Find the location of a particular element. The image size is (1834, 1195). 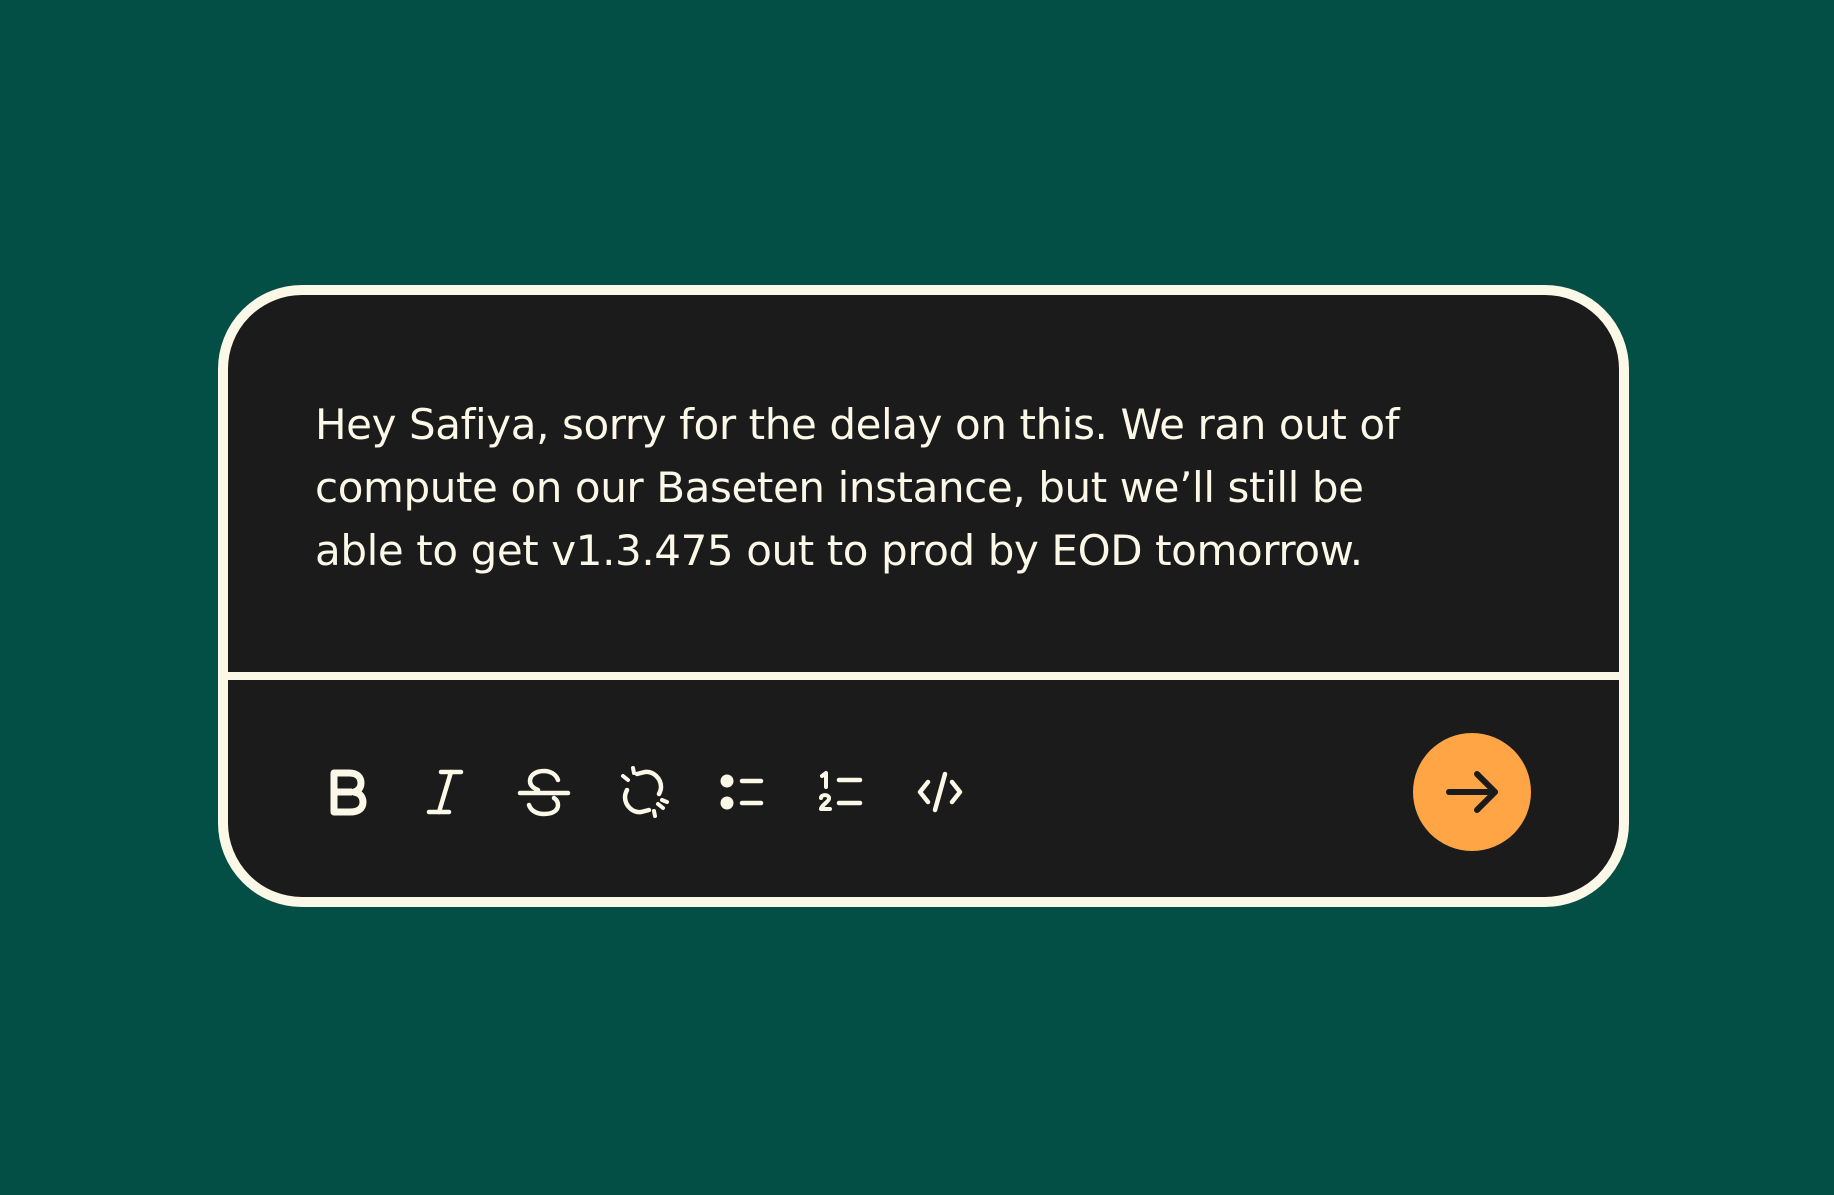

bold-icon is located at coordinates (348, 792).